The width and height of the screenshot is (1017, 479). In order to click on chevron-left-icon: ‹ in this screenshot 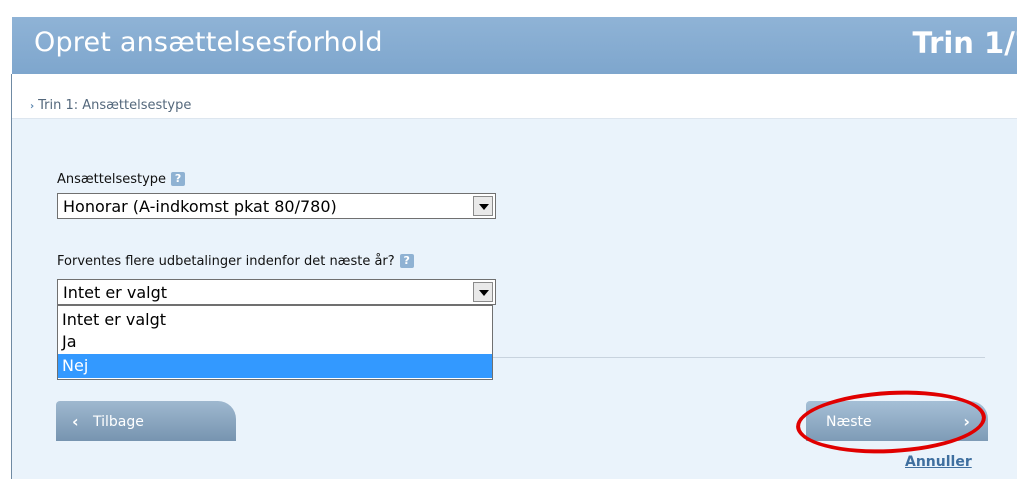, I will do `click(75, 421)`.